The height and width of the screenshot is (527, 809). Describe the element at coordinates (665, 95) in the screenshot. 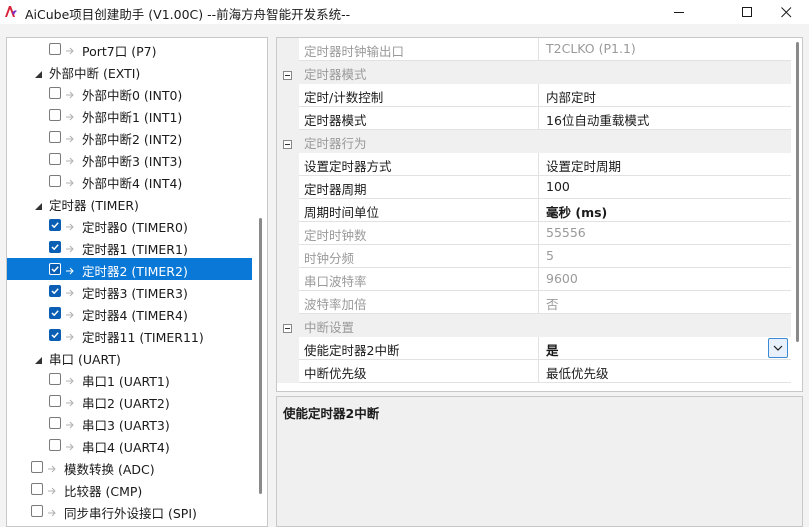

I see `property-value: 内部定时` at that location.